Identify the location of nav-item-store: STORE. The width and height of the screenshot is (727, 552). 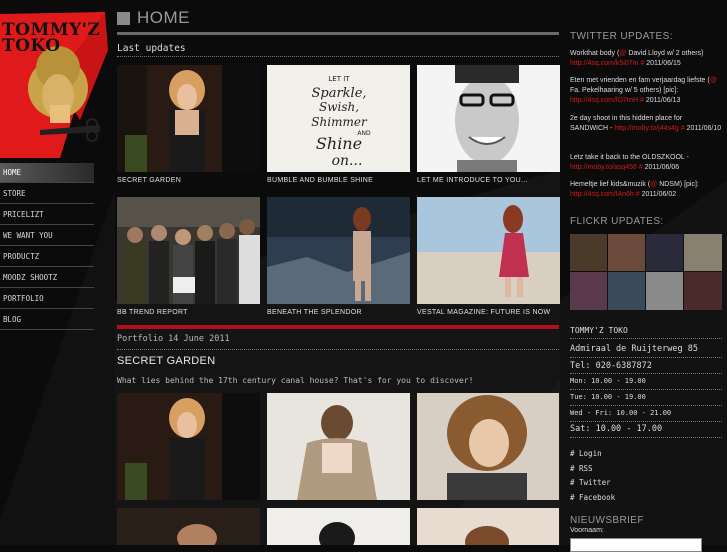
(47, 194).